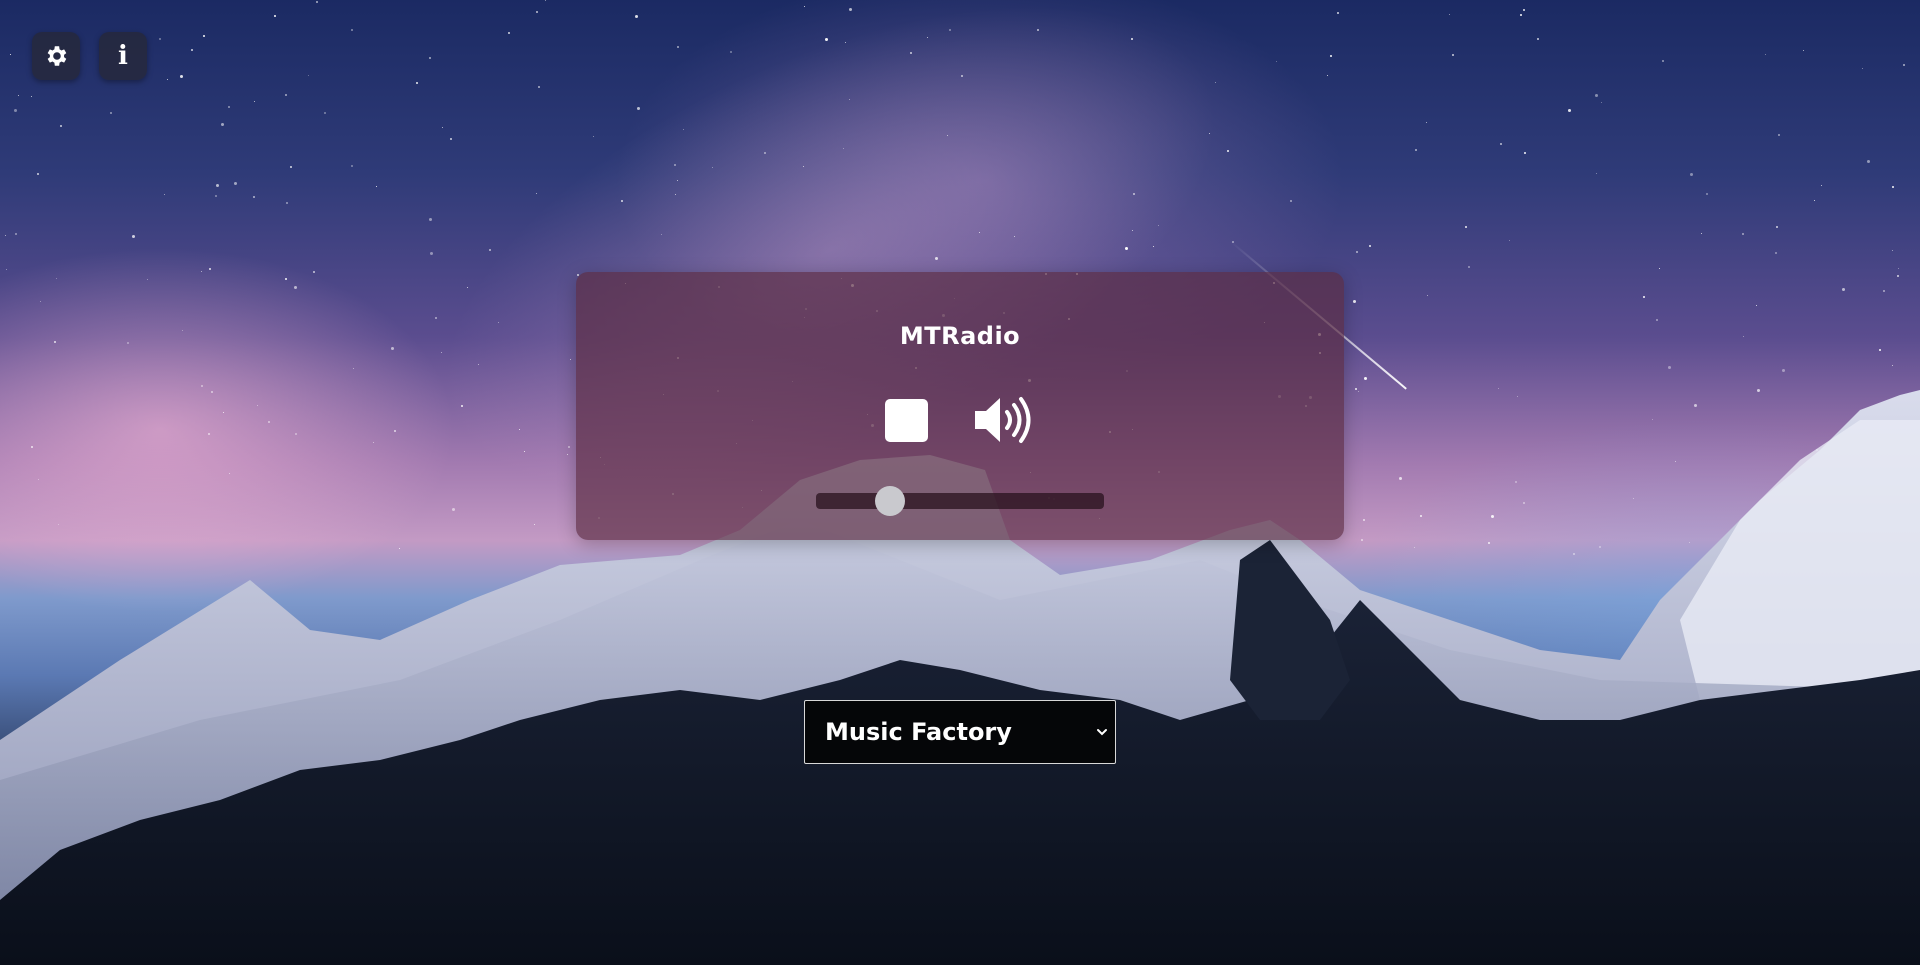 Image resolution: width=1920 pixels, height=965 pixels. What do you see at coordinates (1102, 732) in the screenshot?
I see `chevron-down-icon` at bounding box center [1102, 732].